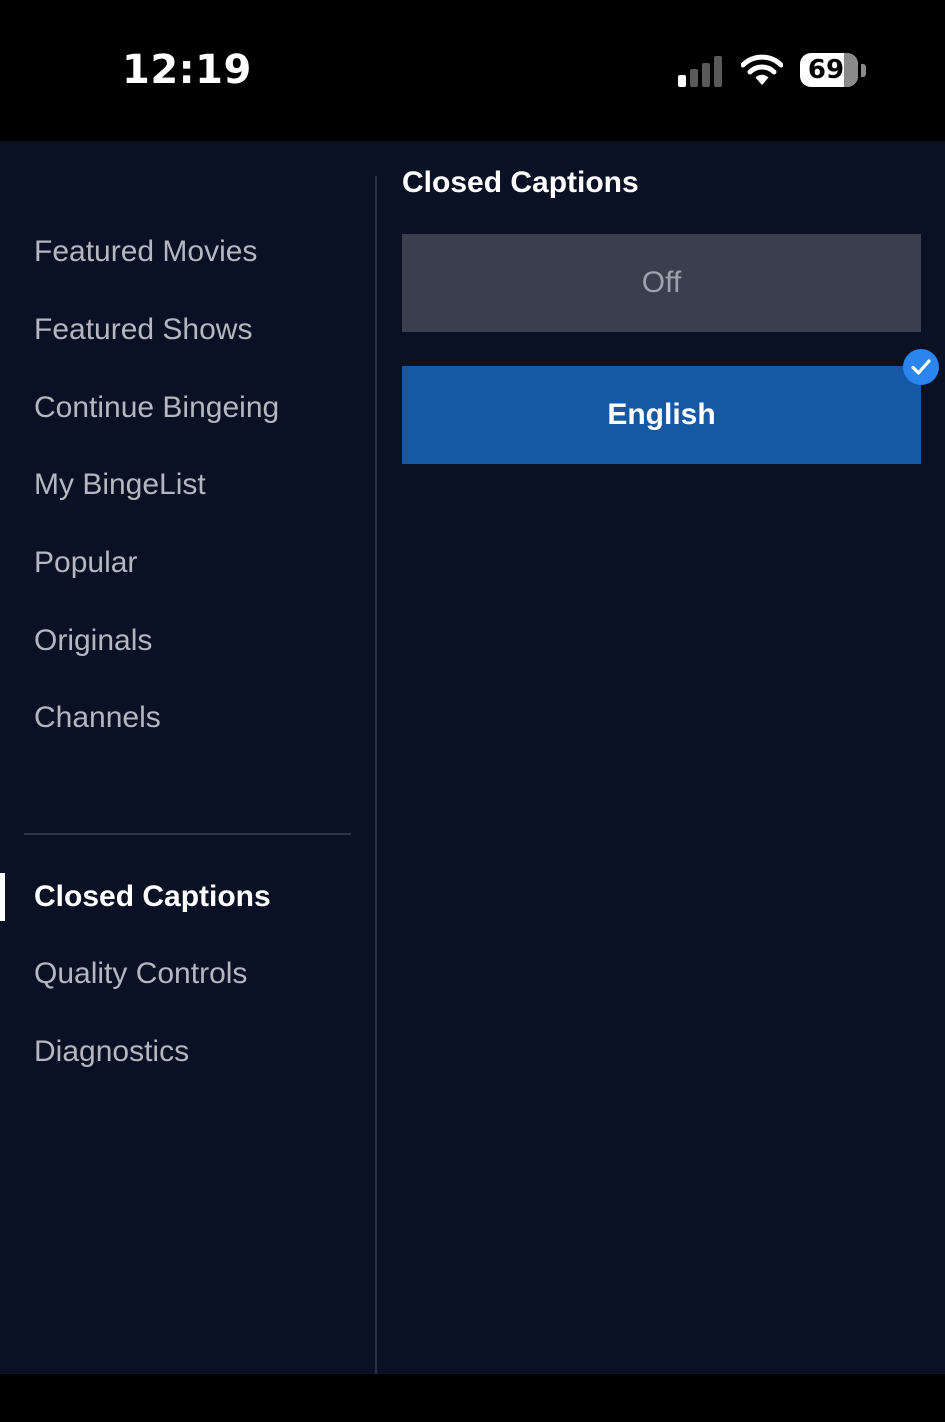 The width and height of the screenshot is (945, 1422). What do you see at coordinates (187, 834) in the screenshot?
I see `sidebar-divider` at bounding box center [187, 834].